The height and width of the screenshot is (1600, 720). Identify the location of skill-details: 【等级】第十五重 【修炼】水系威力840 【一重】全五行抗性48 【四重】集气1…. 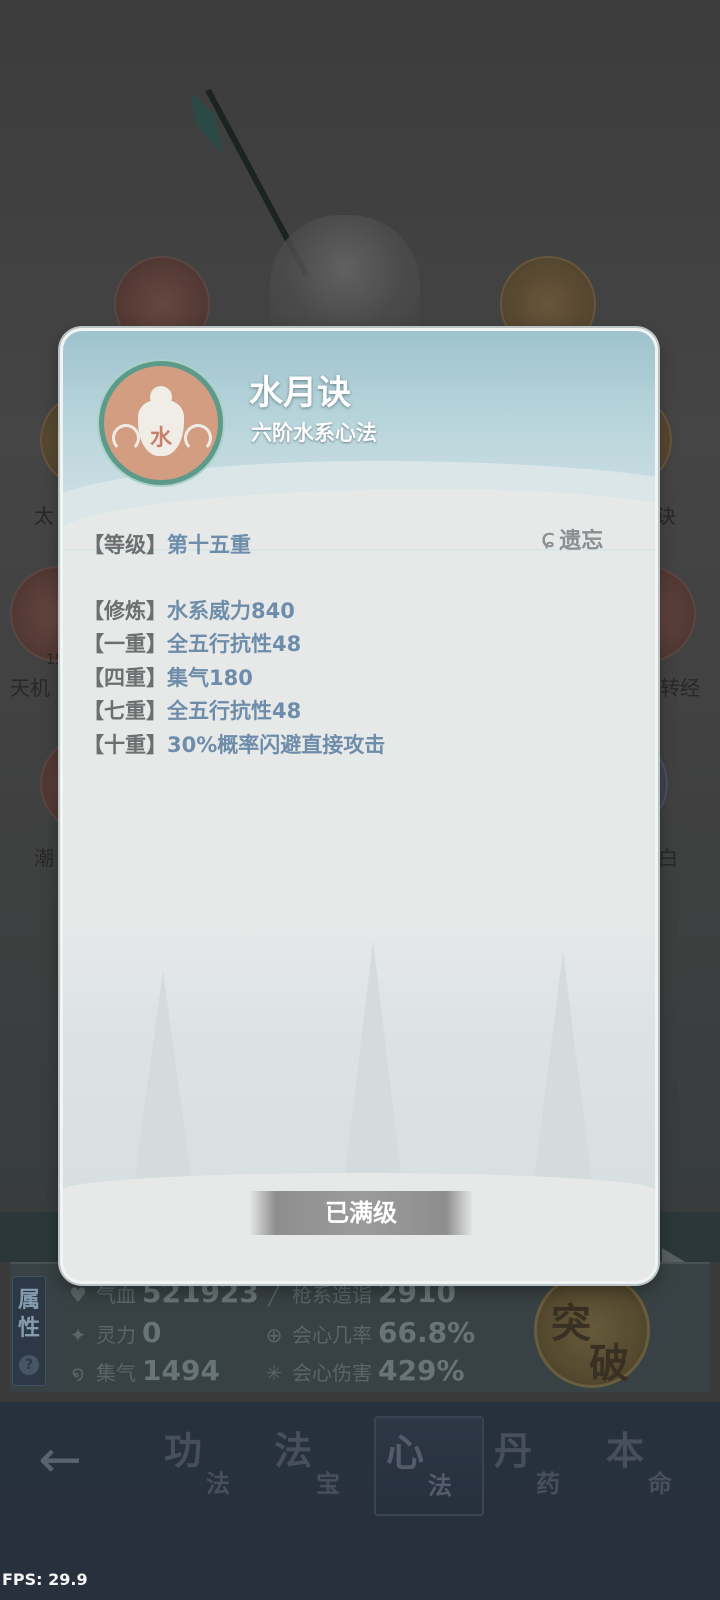
(353, 646).